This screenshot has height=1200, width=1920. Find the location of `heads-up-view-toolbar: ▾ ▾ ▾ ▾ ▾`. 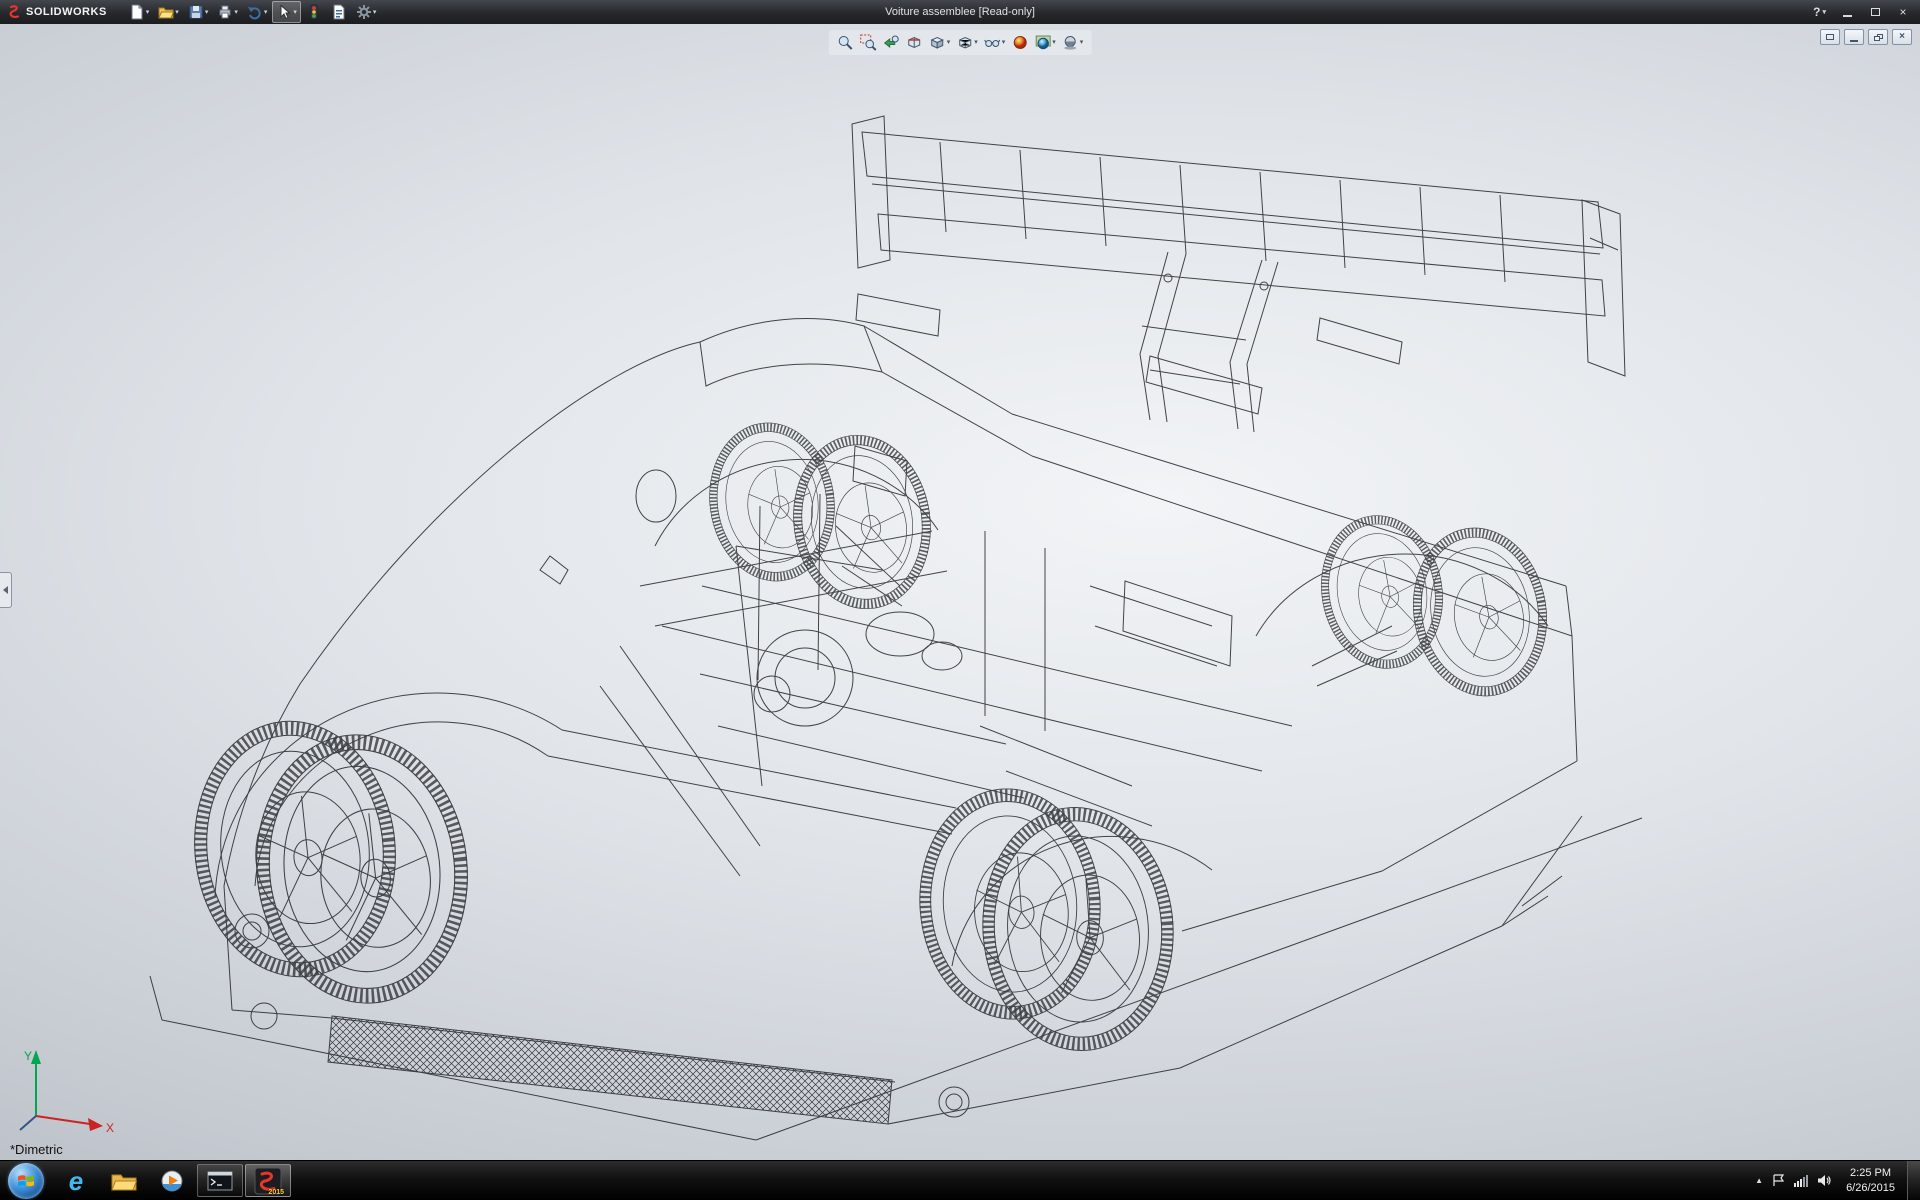

heads-up-view-toolbar: ▾ ▾ ▾ ▾ ▾ is located at coordinates (960, 42).